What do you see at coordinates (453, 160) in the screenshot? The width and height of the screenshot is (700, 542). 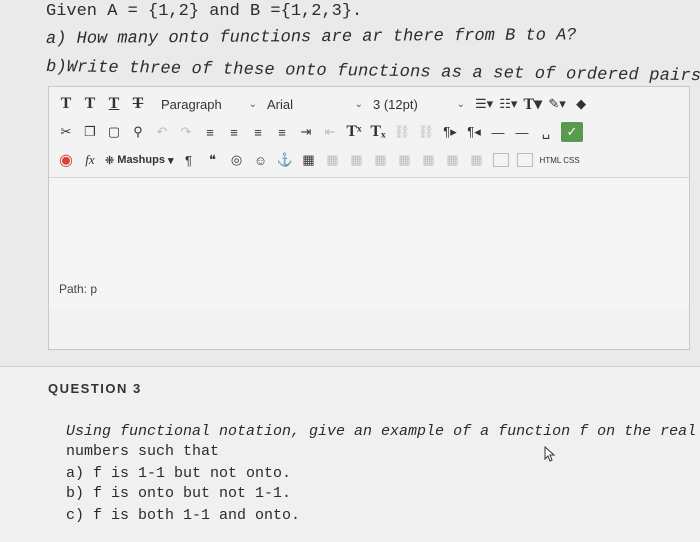 I see `table-delete-icon: ▦` at bounding box center [453, 160].